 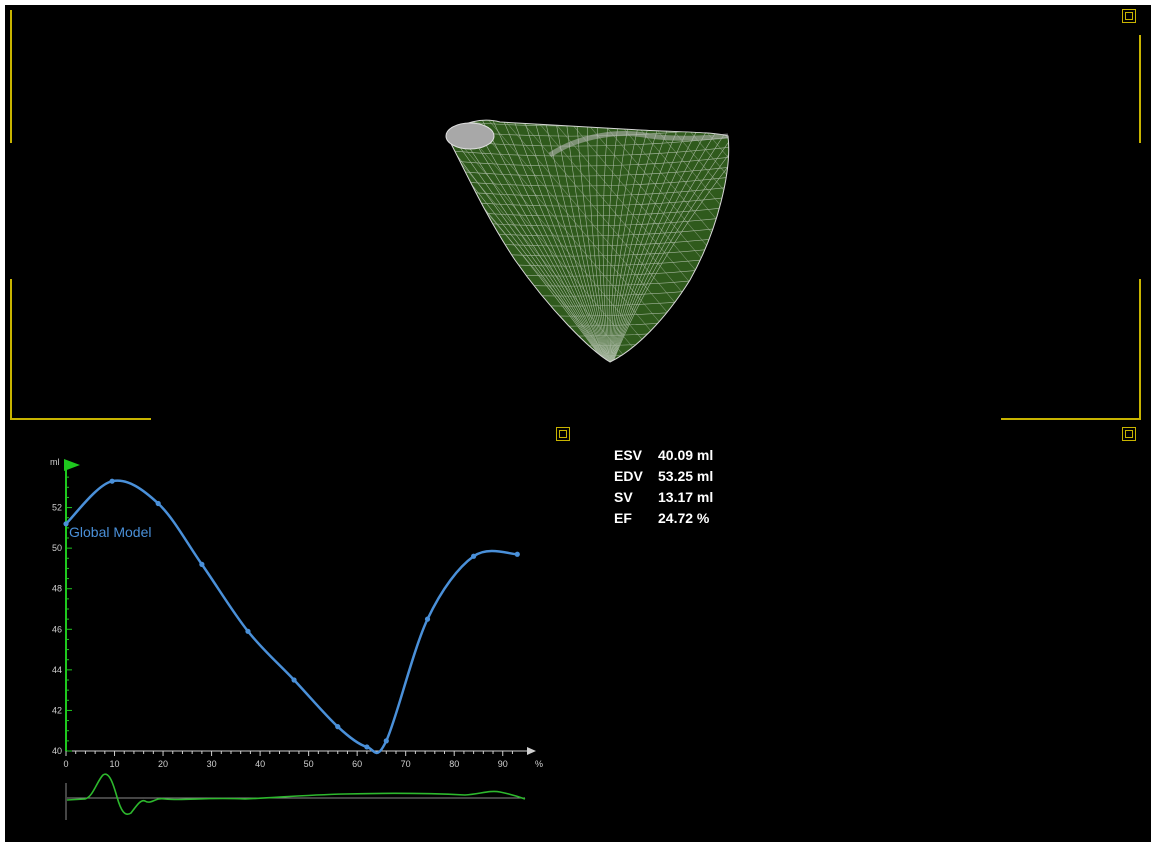 What do you see at coordinates (628, 476) in the screenshot?
I see `stat-label: EDV` at bounding box center [628, 476].